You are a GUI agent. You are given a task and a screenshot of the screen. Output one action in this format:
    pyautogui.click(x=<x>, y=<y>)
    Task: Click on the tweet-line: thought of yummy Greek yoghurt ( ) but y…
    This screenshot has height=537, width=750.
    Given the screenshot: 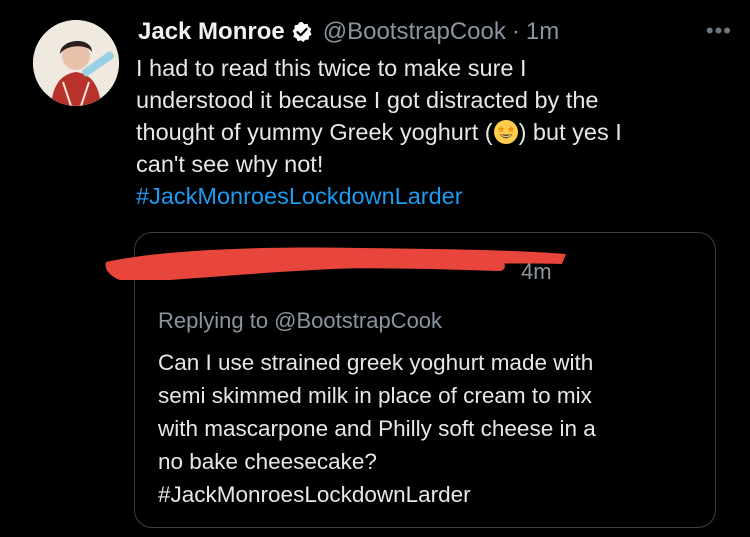 What is the action you would take?
    pyautogui.click(x=436, y=132)
    